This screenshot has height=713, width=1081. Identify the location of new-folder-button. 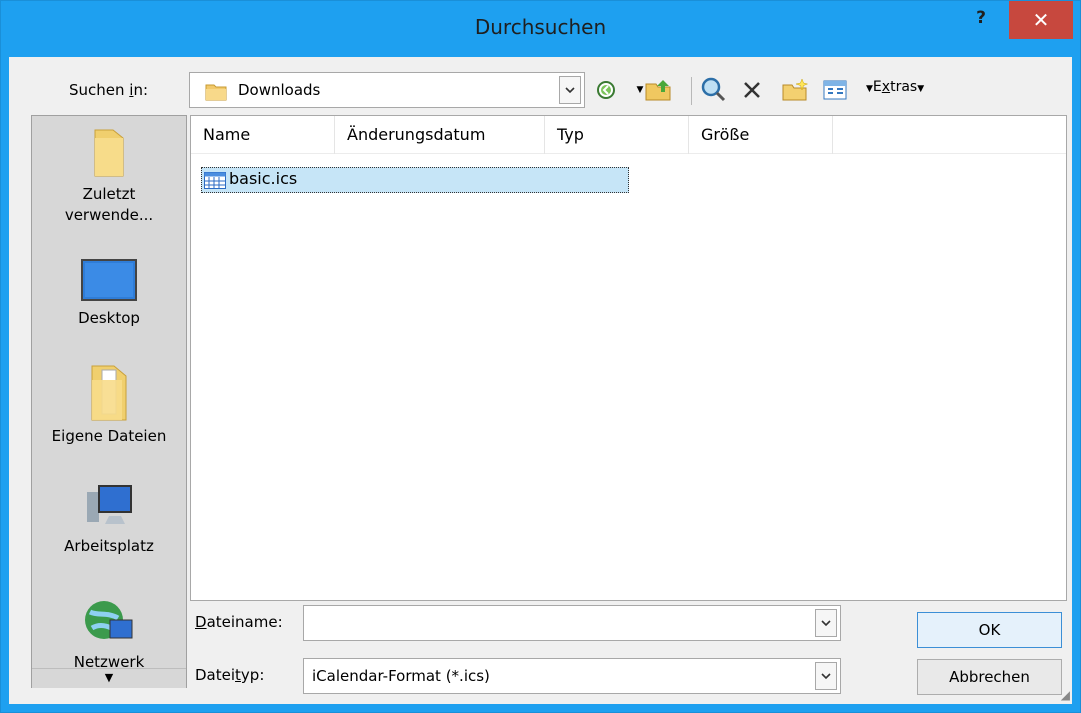
(795, 90).